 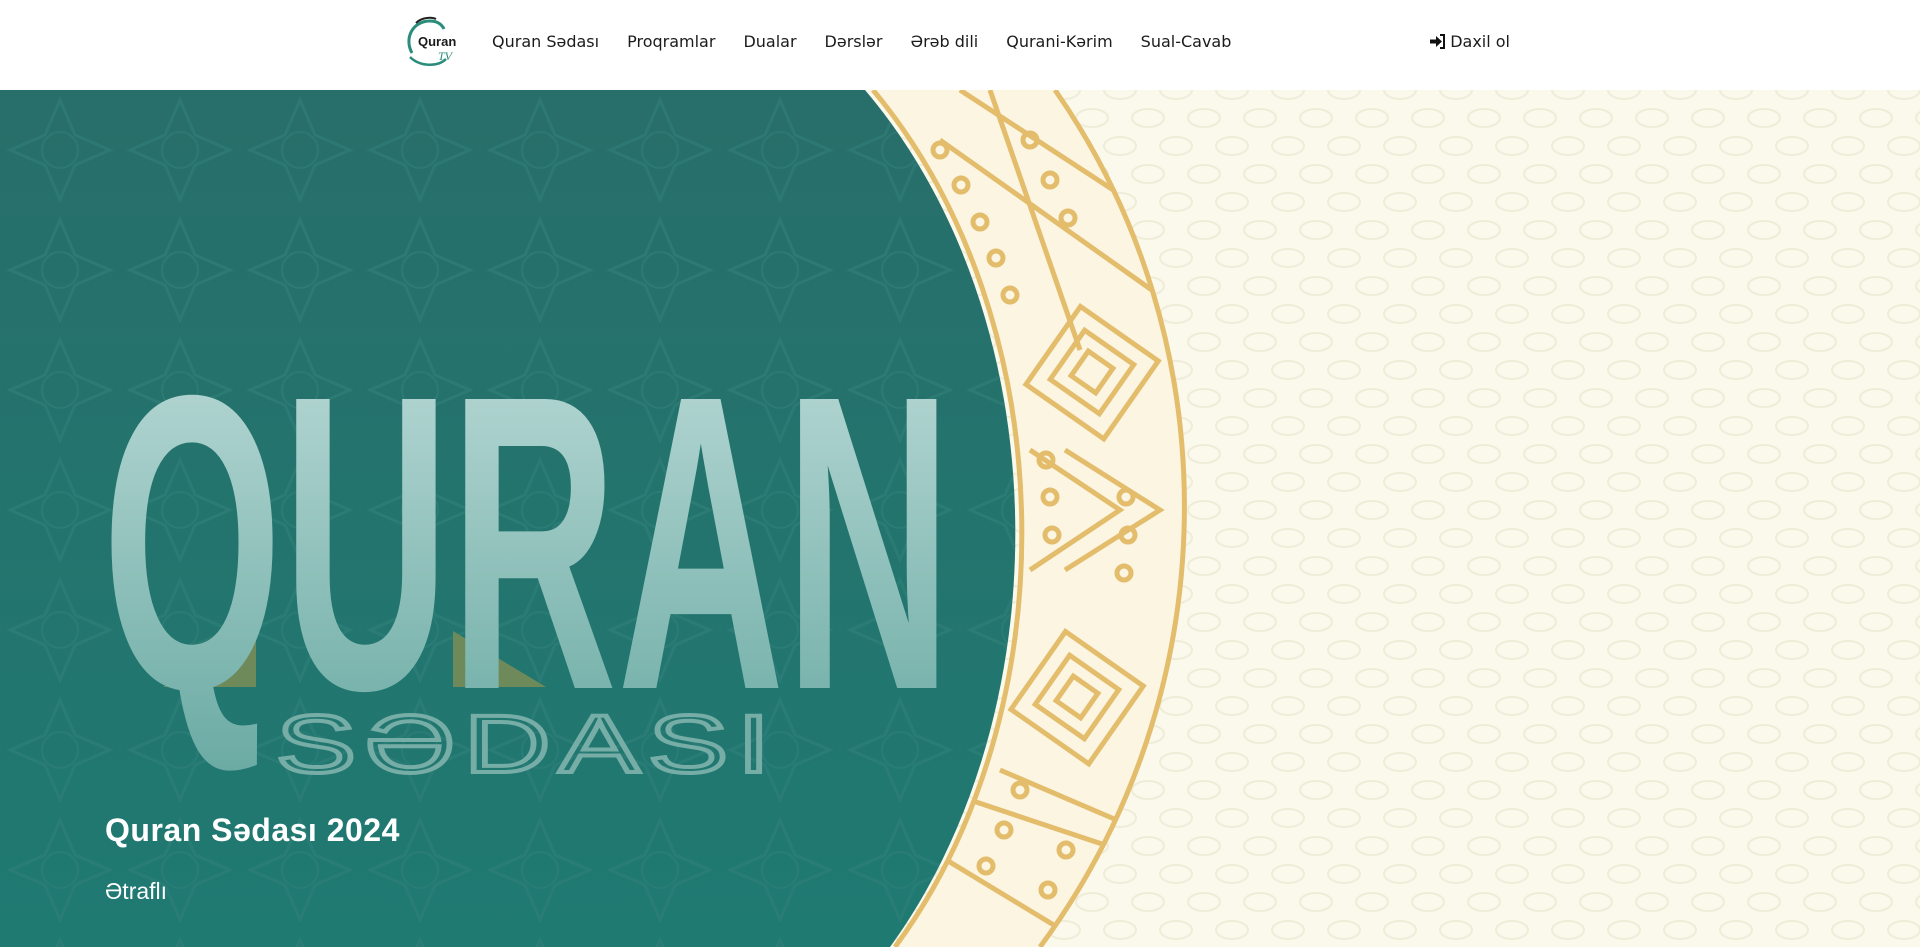 I want to click on nav-item-quran-sedasi: Quran Sədası, so click(x=545, y=41).